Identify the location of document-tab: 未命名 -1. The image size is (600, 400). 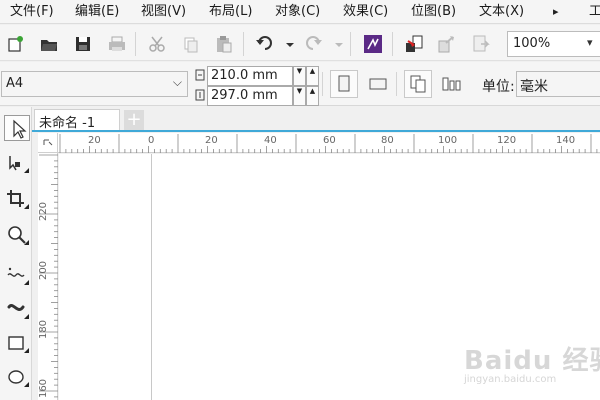
(77, 120).